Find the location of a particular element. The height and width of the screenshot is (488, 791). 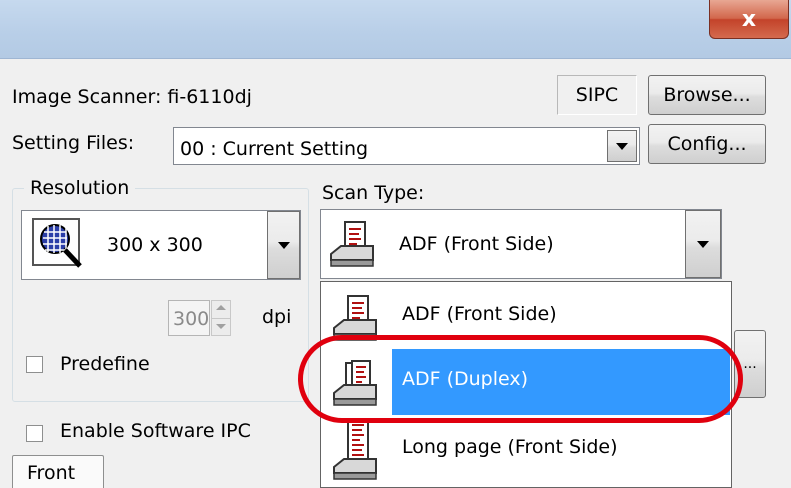

enable-software-ipc-checkbox is located at coordinates (34, 433).